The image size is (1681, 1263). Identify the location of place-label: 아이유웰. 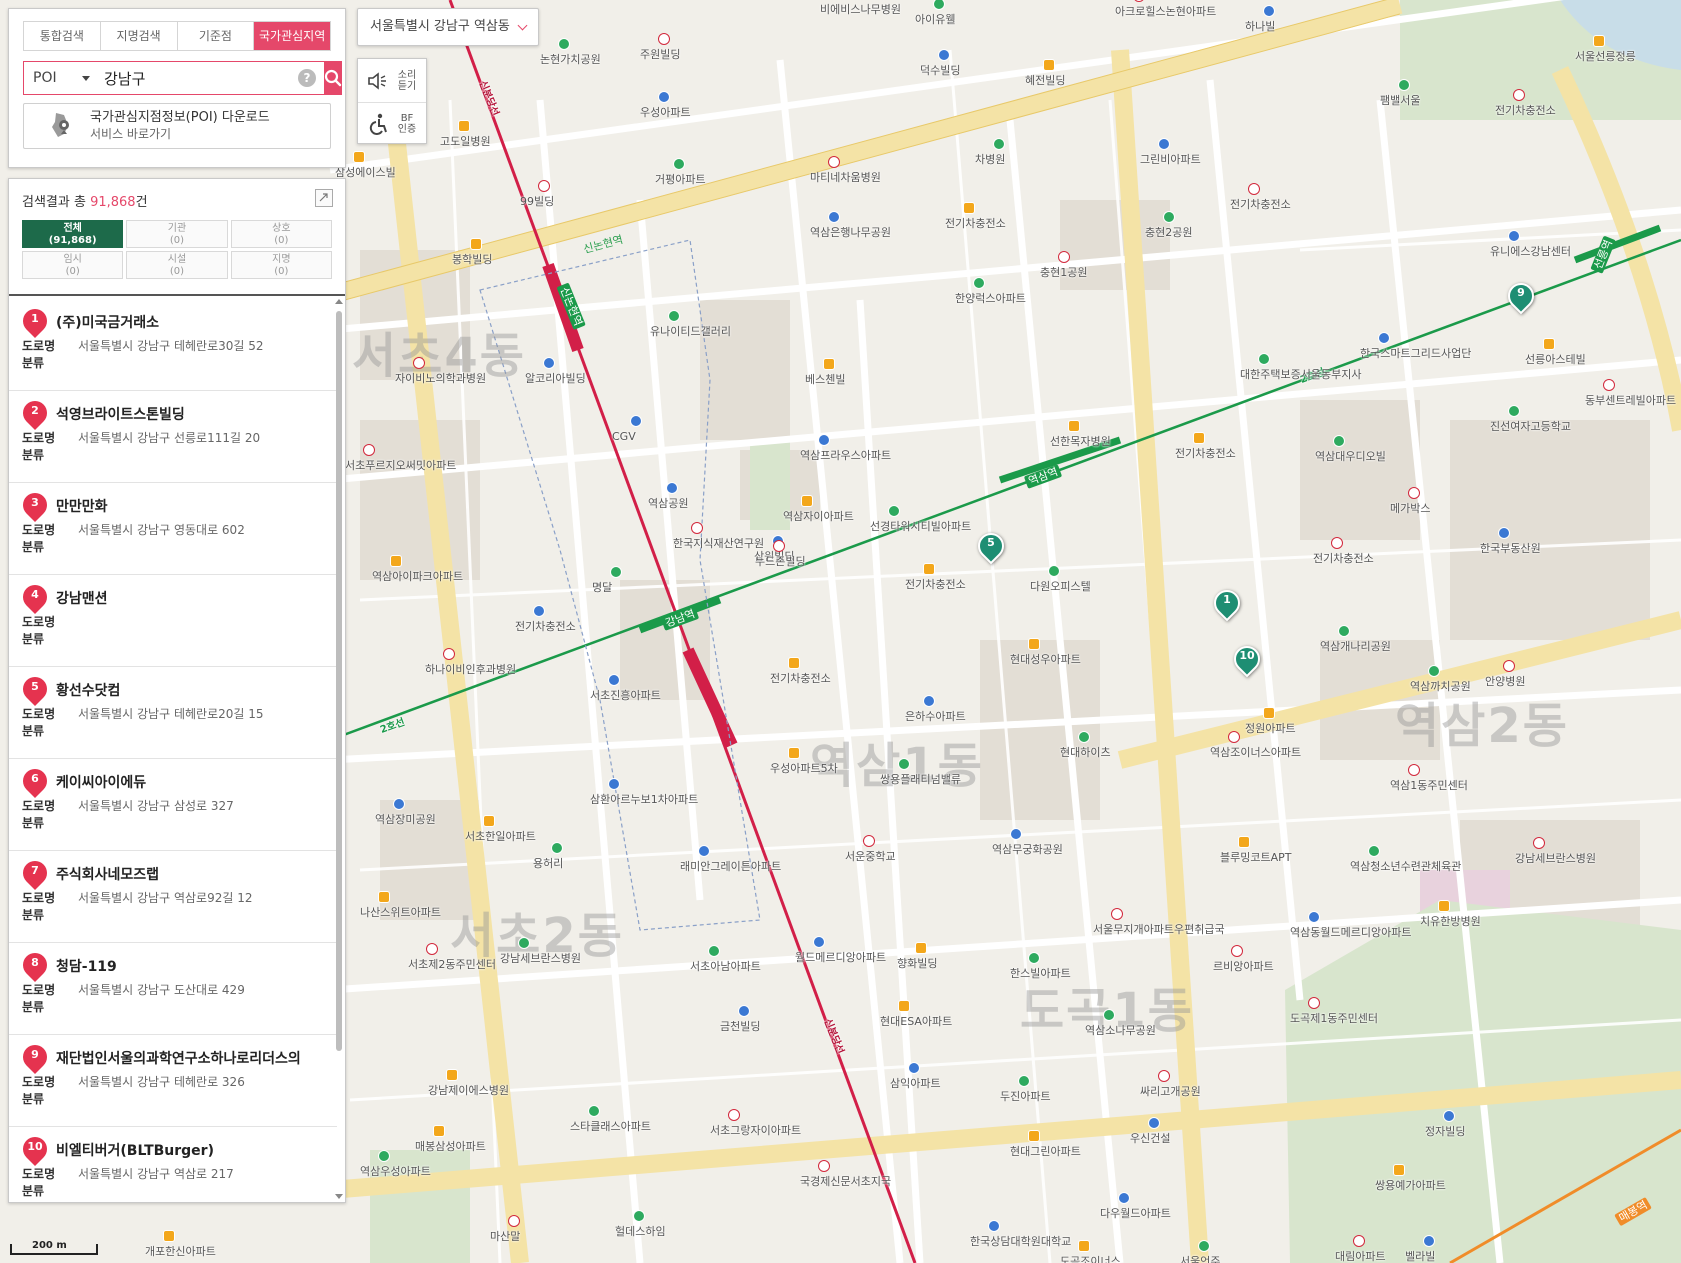
(935, 19).